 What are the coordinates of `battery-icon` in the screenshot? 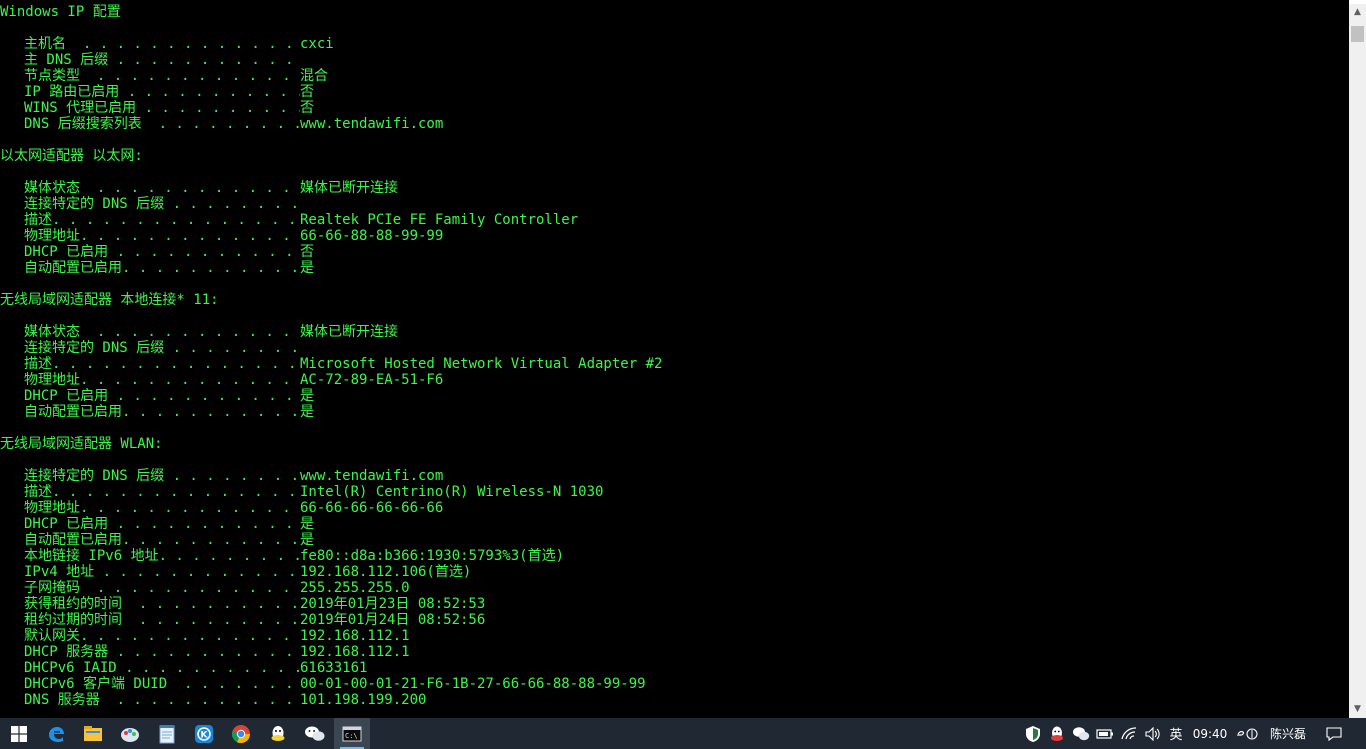 It's located at (1105, 733).